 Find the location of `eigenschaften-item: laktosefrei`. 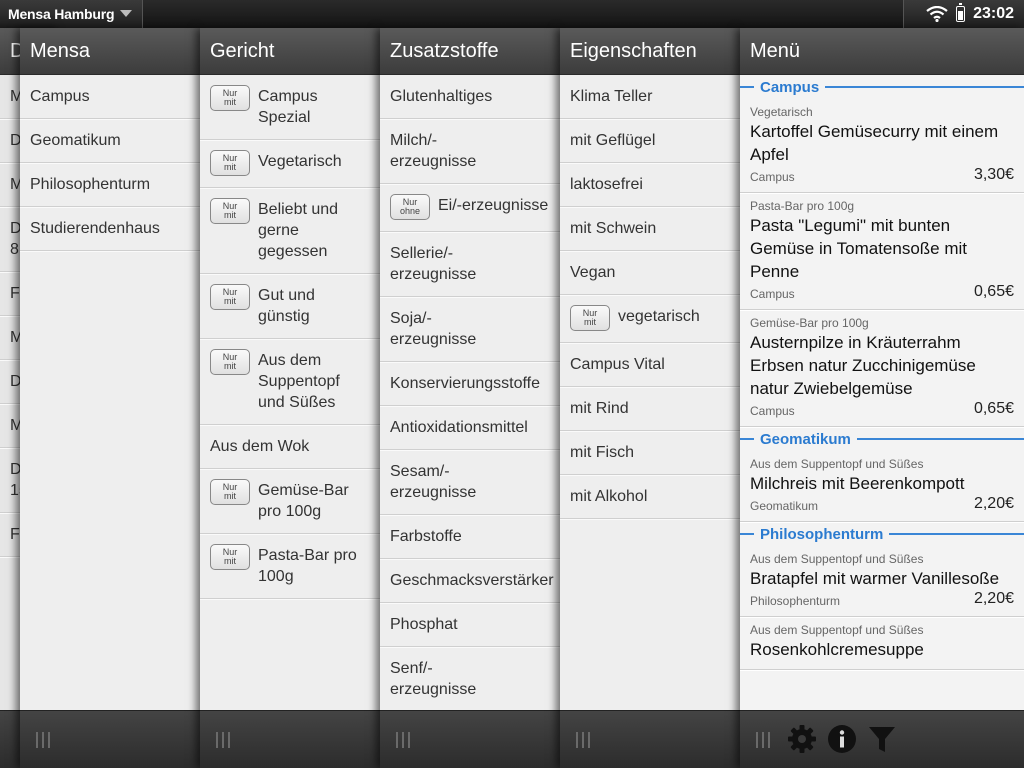

eigenschaften-item: laktosefrei is located at coordinates (650, 185).